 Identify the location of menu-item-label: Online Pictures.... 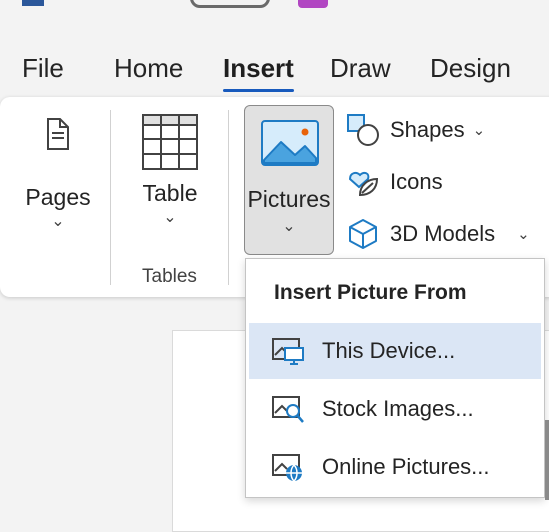
(406, 466).